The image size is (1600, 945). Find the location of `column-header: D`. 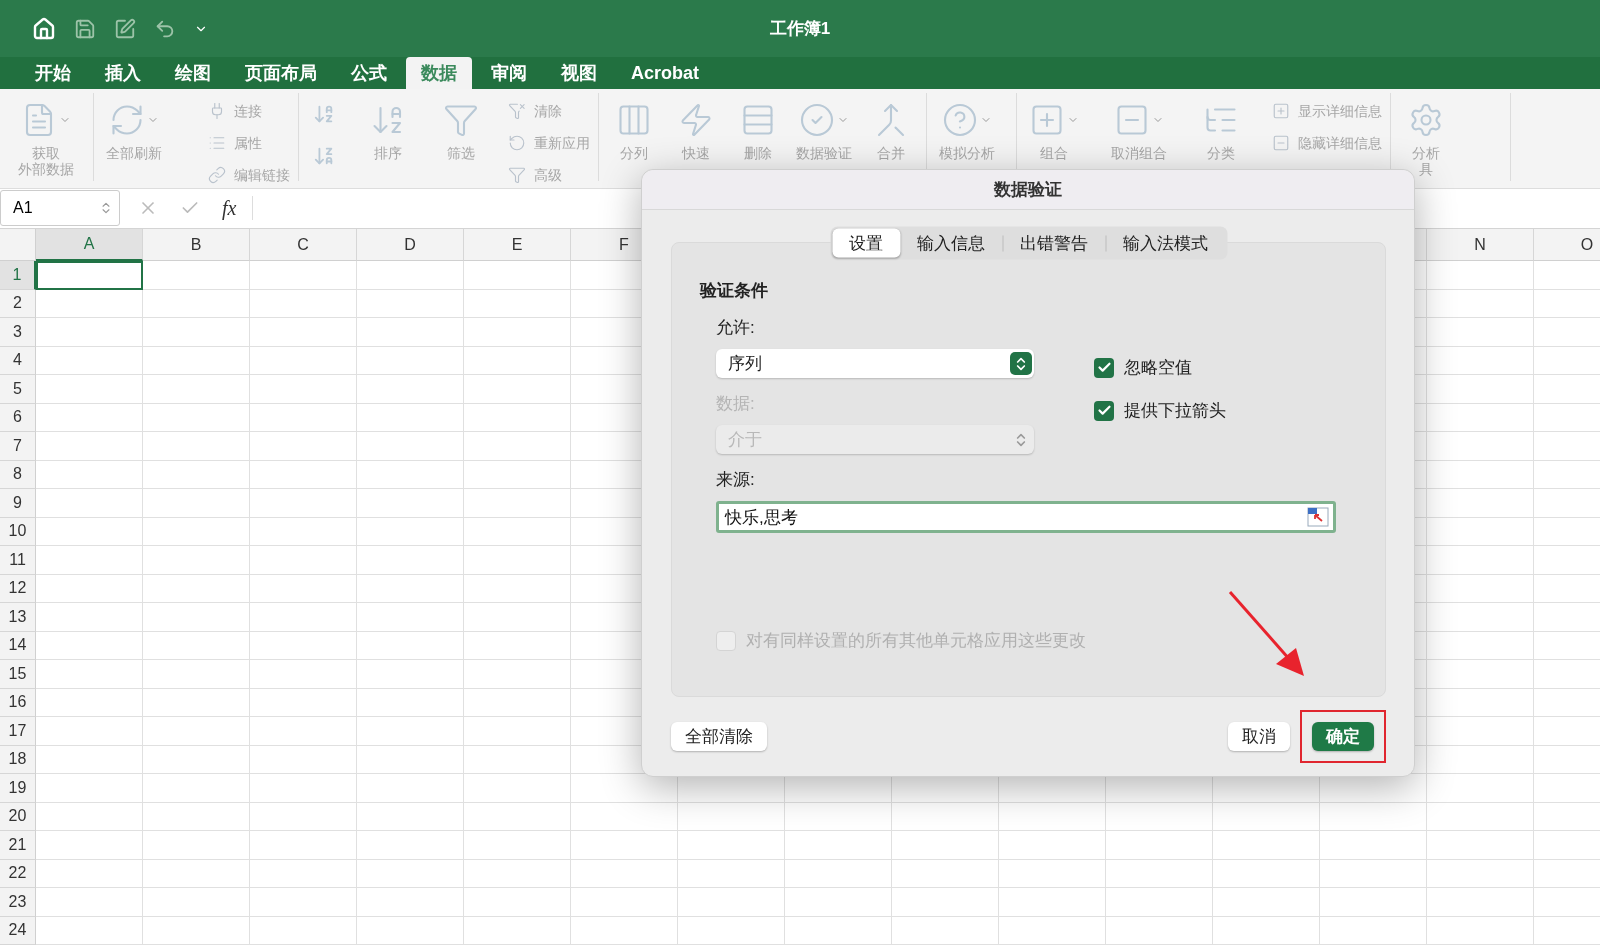

column-header: D is located at coordinates (410, 245).